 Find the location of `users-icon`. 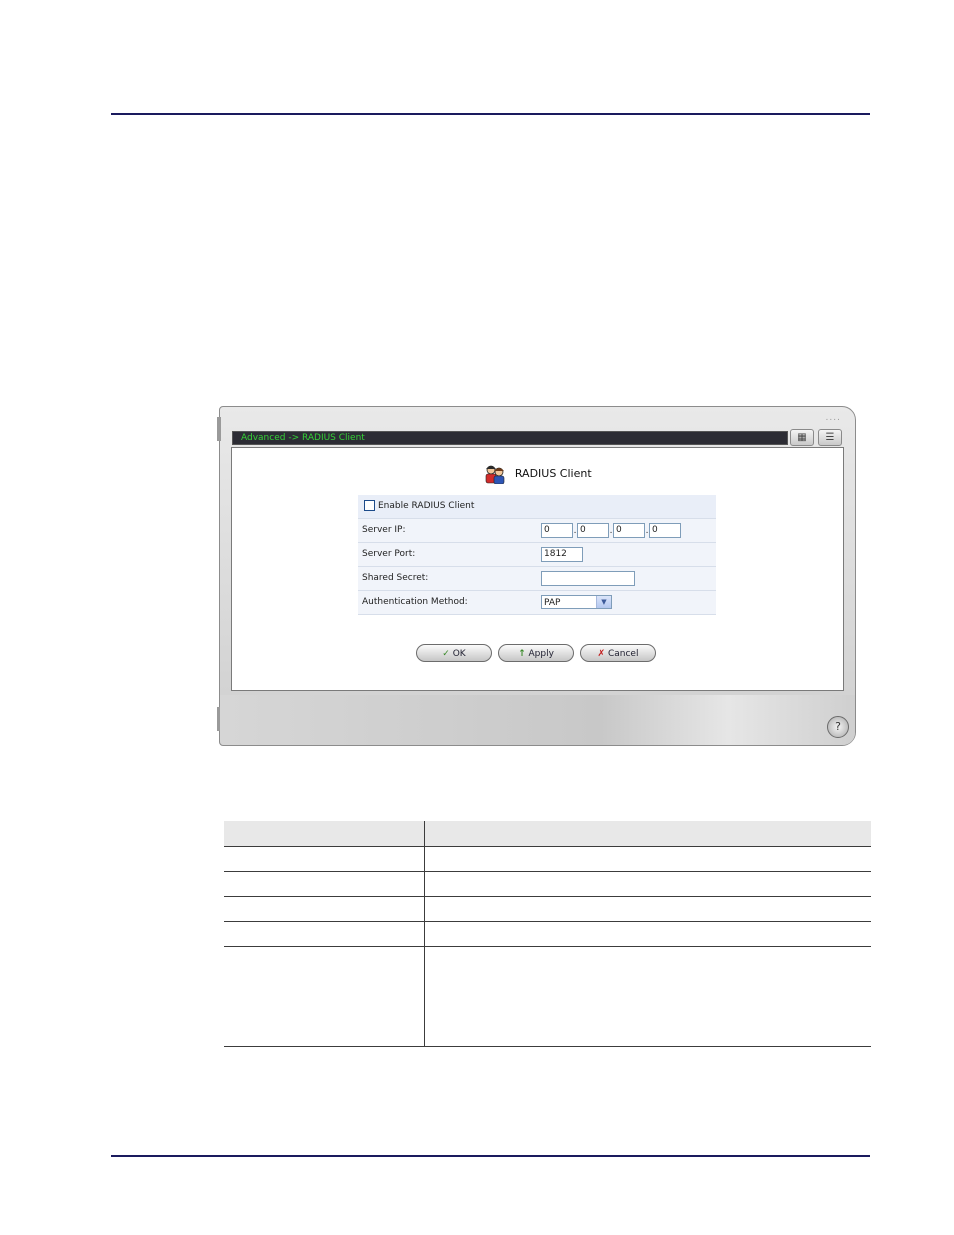

users-icon is located at coordinates (495, 474).